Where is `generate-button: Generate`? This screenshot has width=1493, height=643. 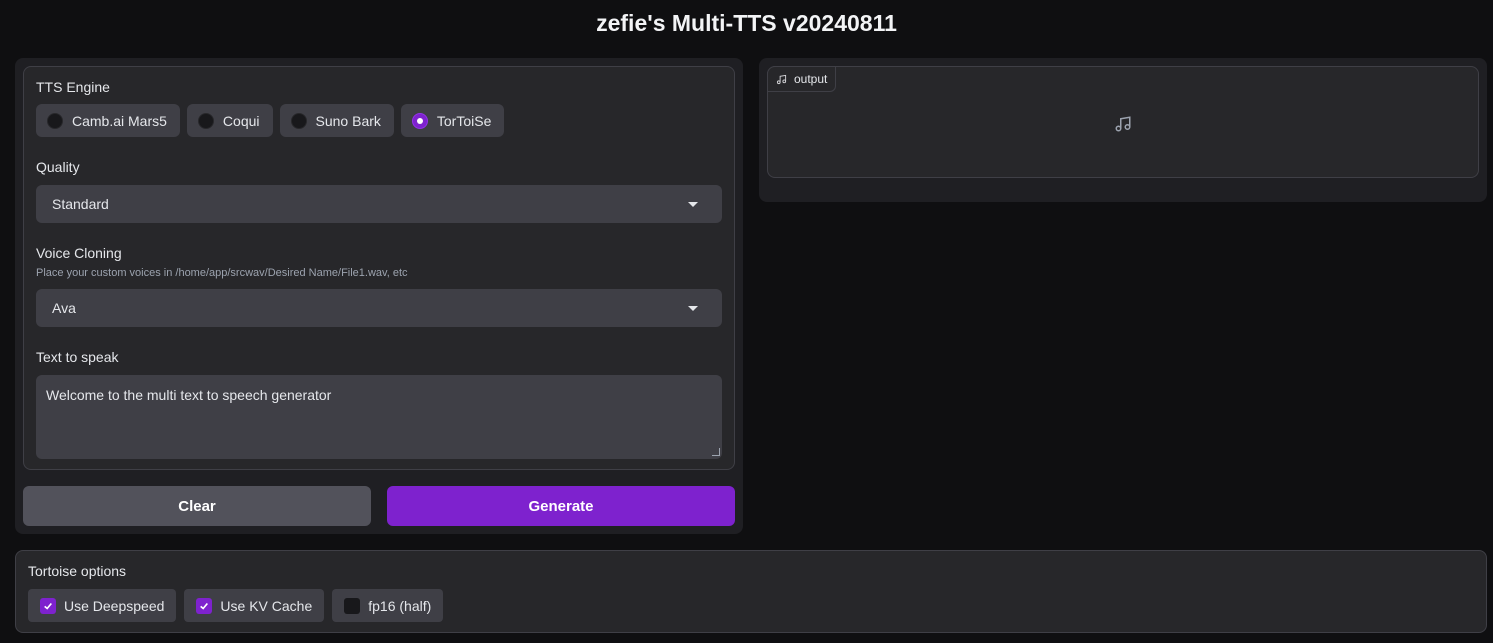
generate-button: Generate is located at coordinates (561, 506).